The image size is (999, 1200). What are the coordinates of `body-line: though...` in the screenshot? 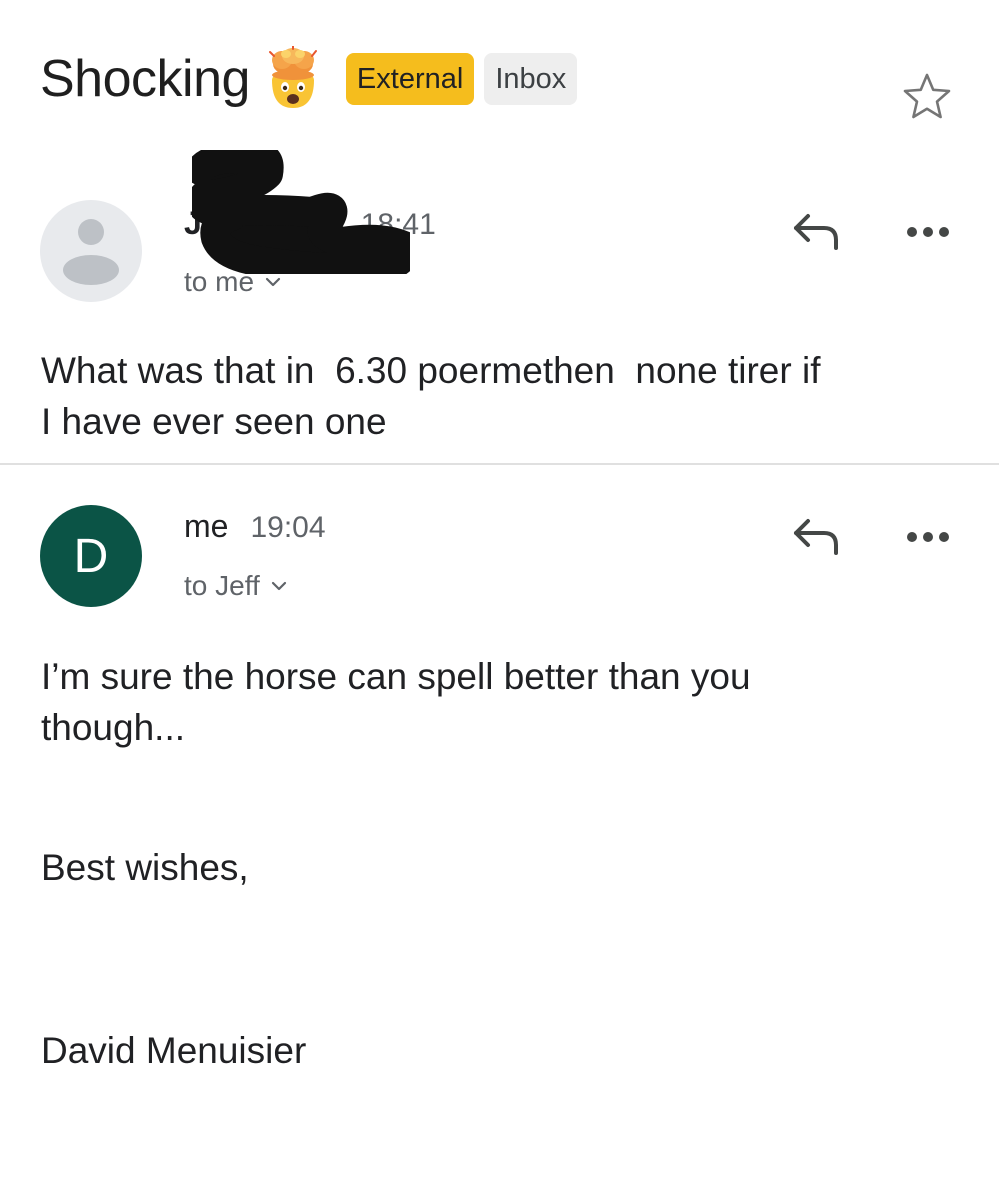 It's located at (113, 727).